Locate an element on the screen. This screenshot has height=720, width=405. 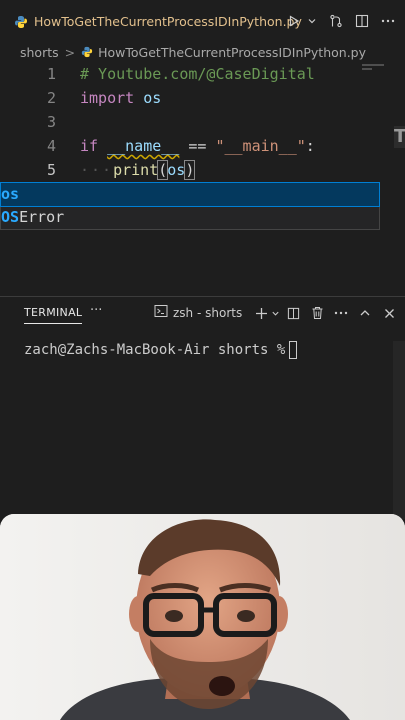
code-colon: : is located at coordinates (310, 146).